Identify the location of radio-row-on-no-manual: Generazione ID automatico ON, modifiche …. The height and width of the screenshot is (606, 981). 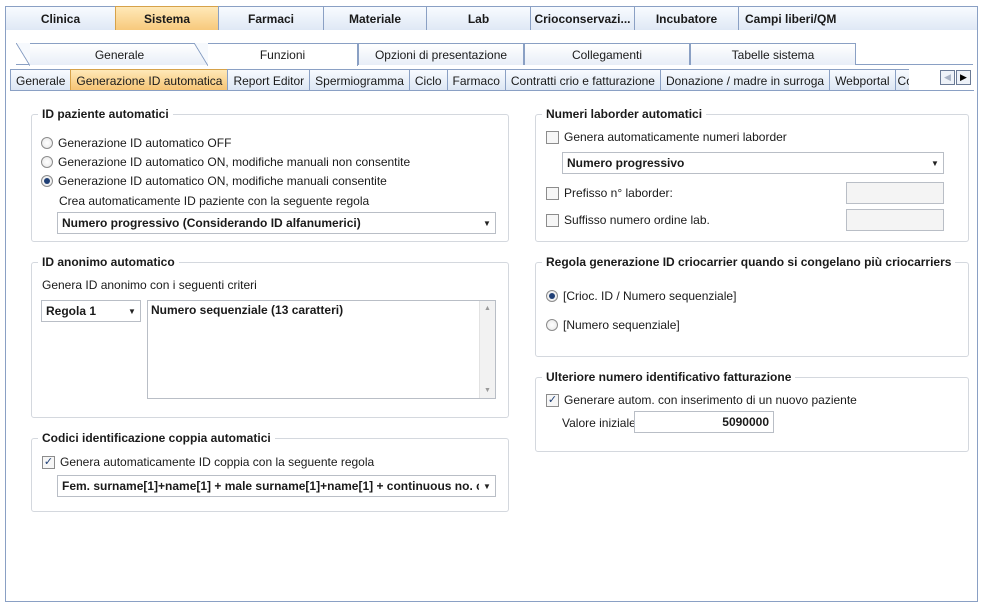
(225, 162).